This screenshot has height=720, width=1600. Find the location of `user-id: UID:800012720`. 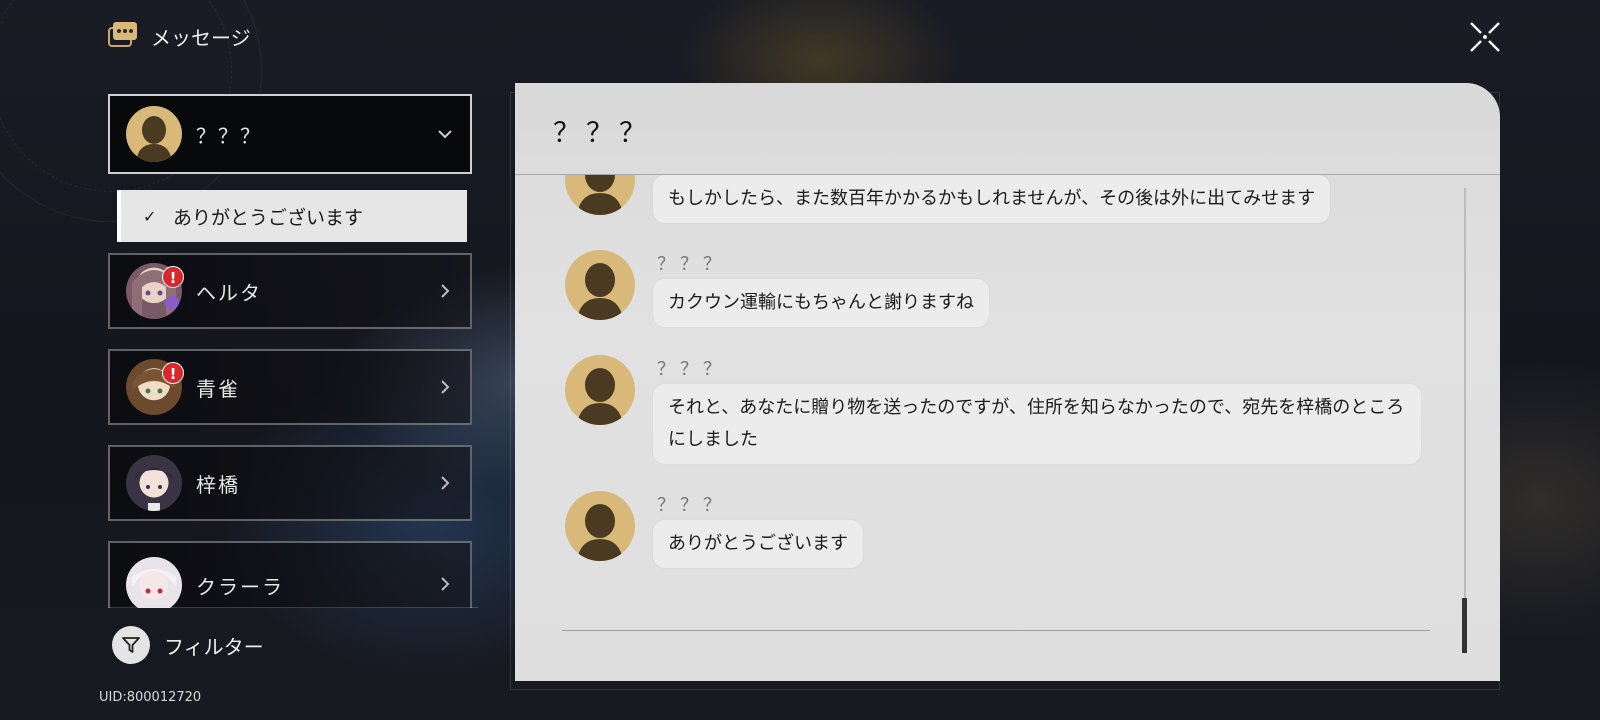

user-id: UID:800012720 is located at coordinates (150, 697).